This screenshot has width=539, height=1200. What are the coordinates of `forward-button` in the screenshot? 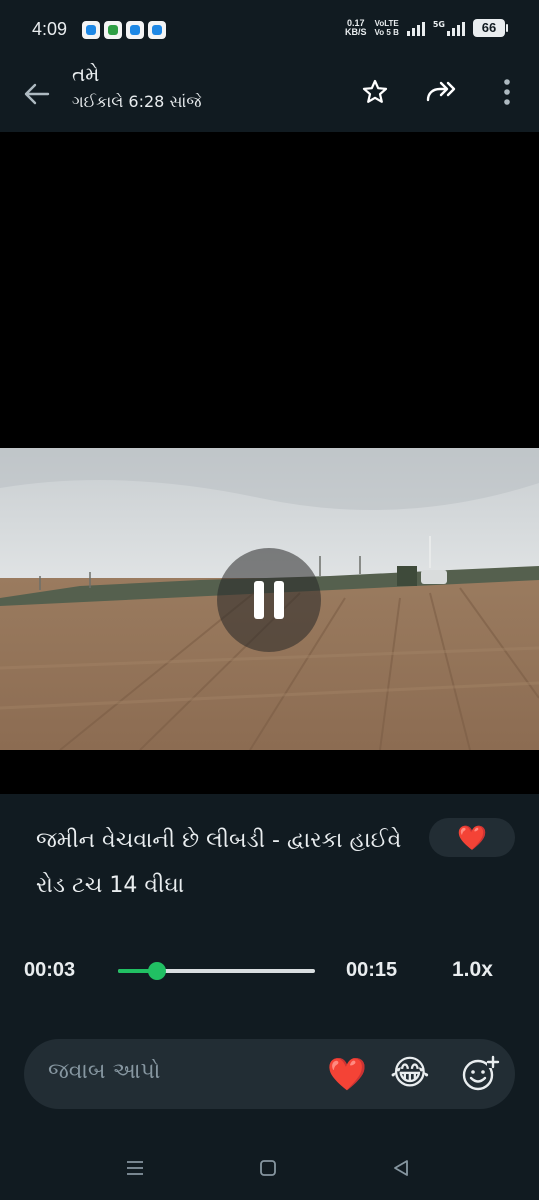 It's located at (441, 92).